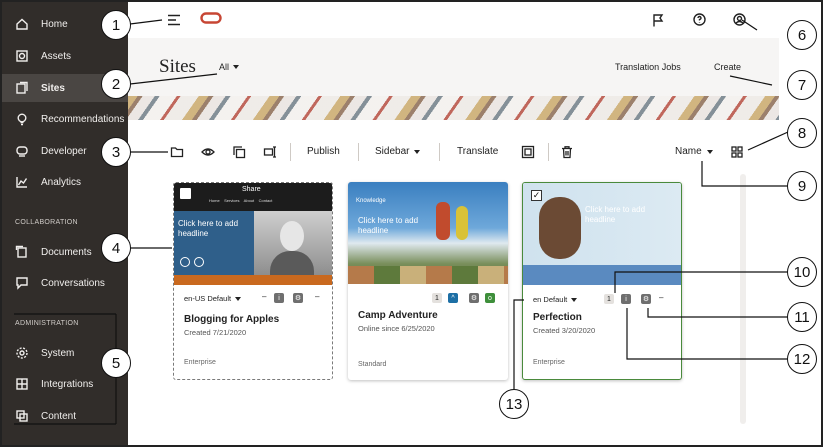 This screenshot has width=823, height=447. Describe the element at coordinates (116, 84) in the screenshot. I see `callout-marker: 2` at that location.